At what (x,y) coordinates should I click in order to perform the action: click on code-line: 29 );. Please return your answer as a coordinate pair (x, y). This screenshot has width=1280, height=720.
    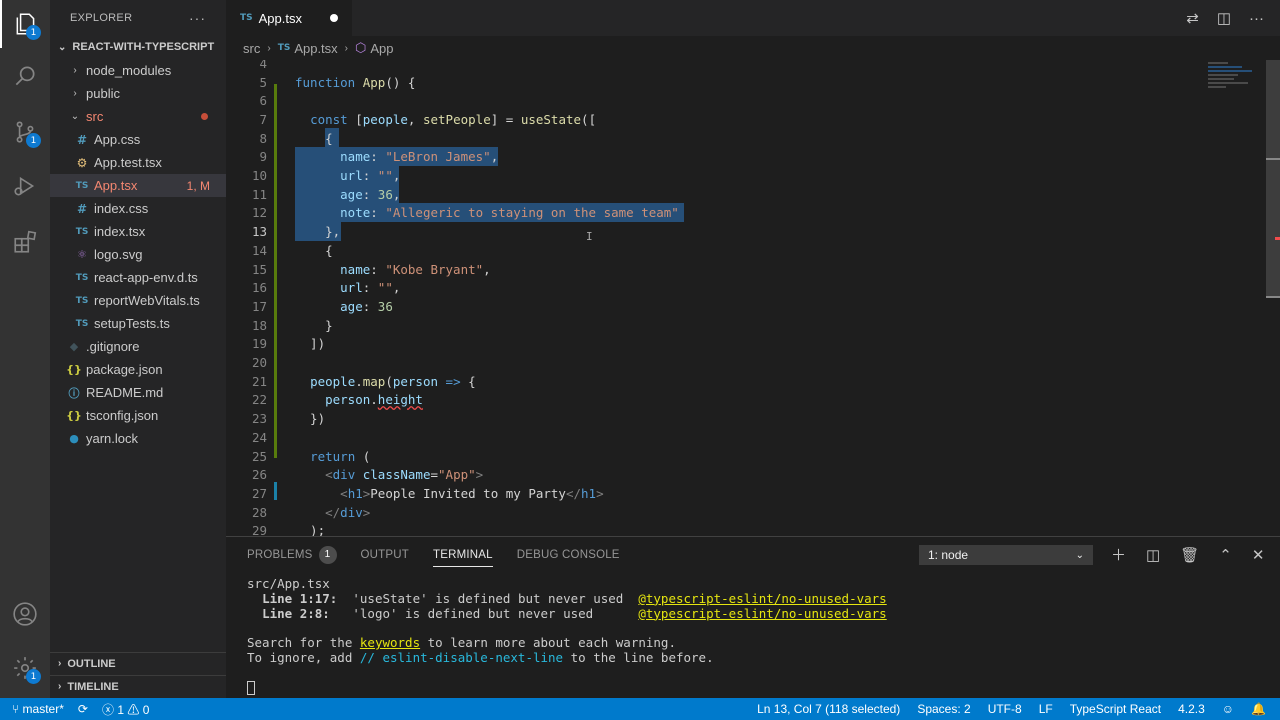
    Looking at the image, I should click on (716, 529).